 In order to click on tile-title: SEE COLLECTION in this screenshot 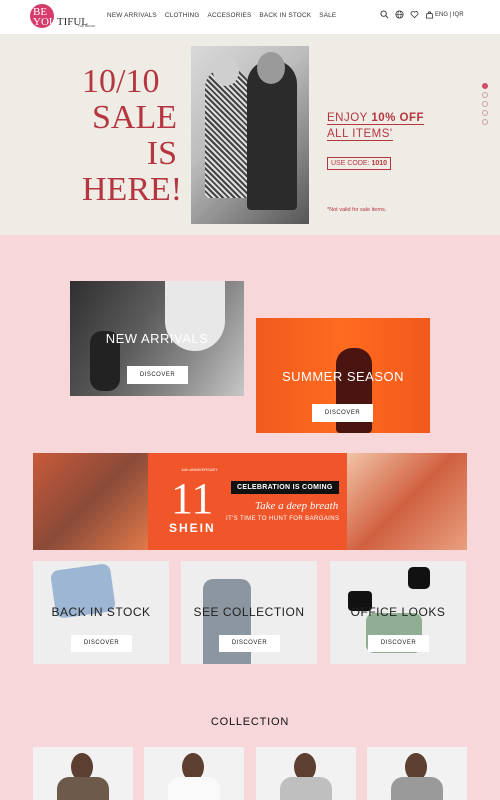, I will do `click(249, 612)`.